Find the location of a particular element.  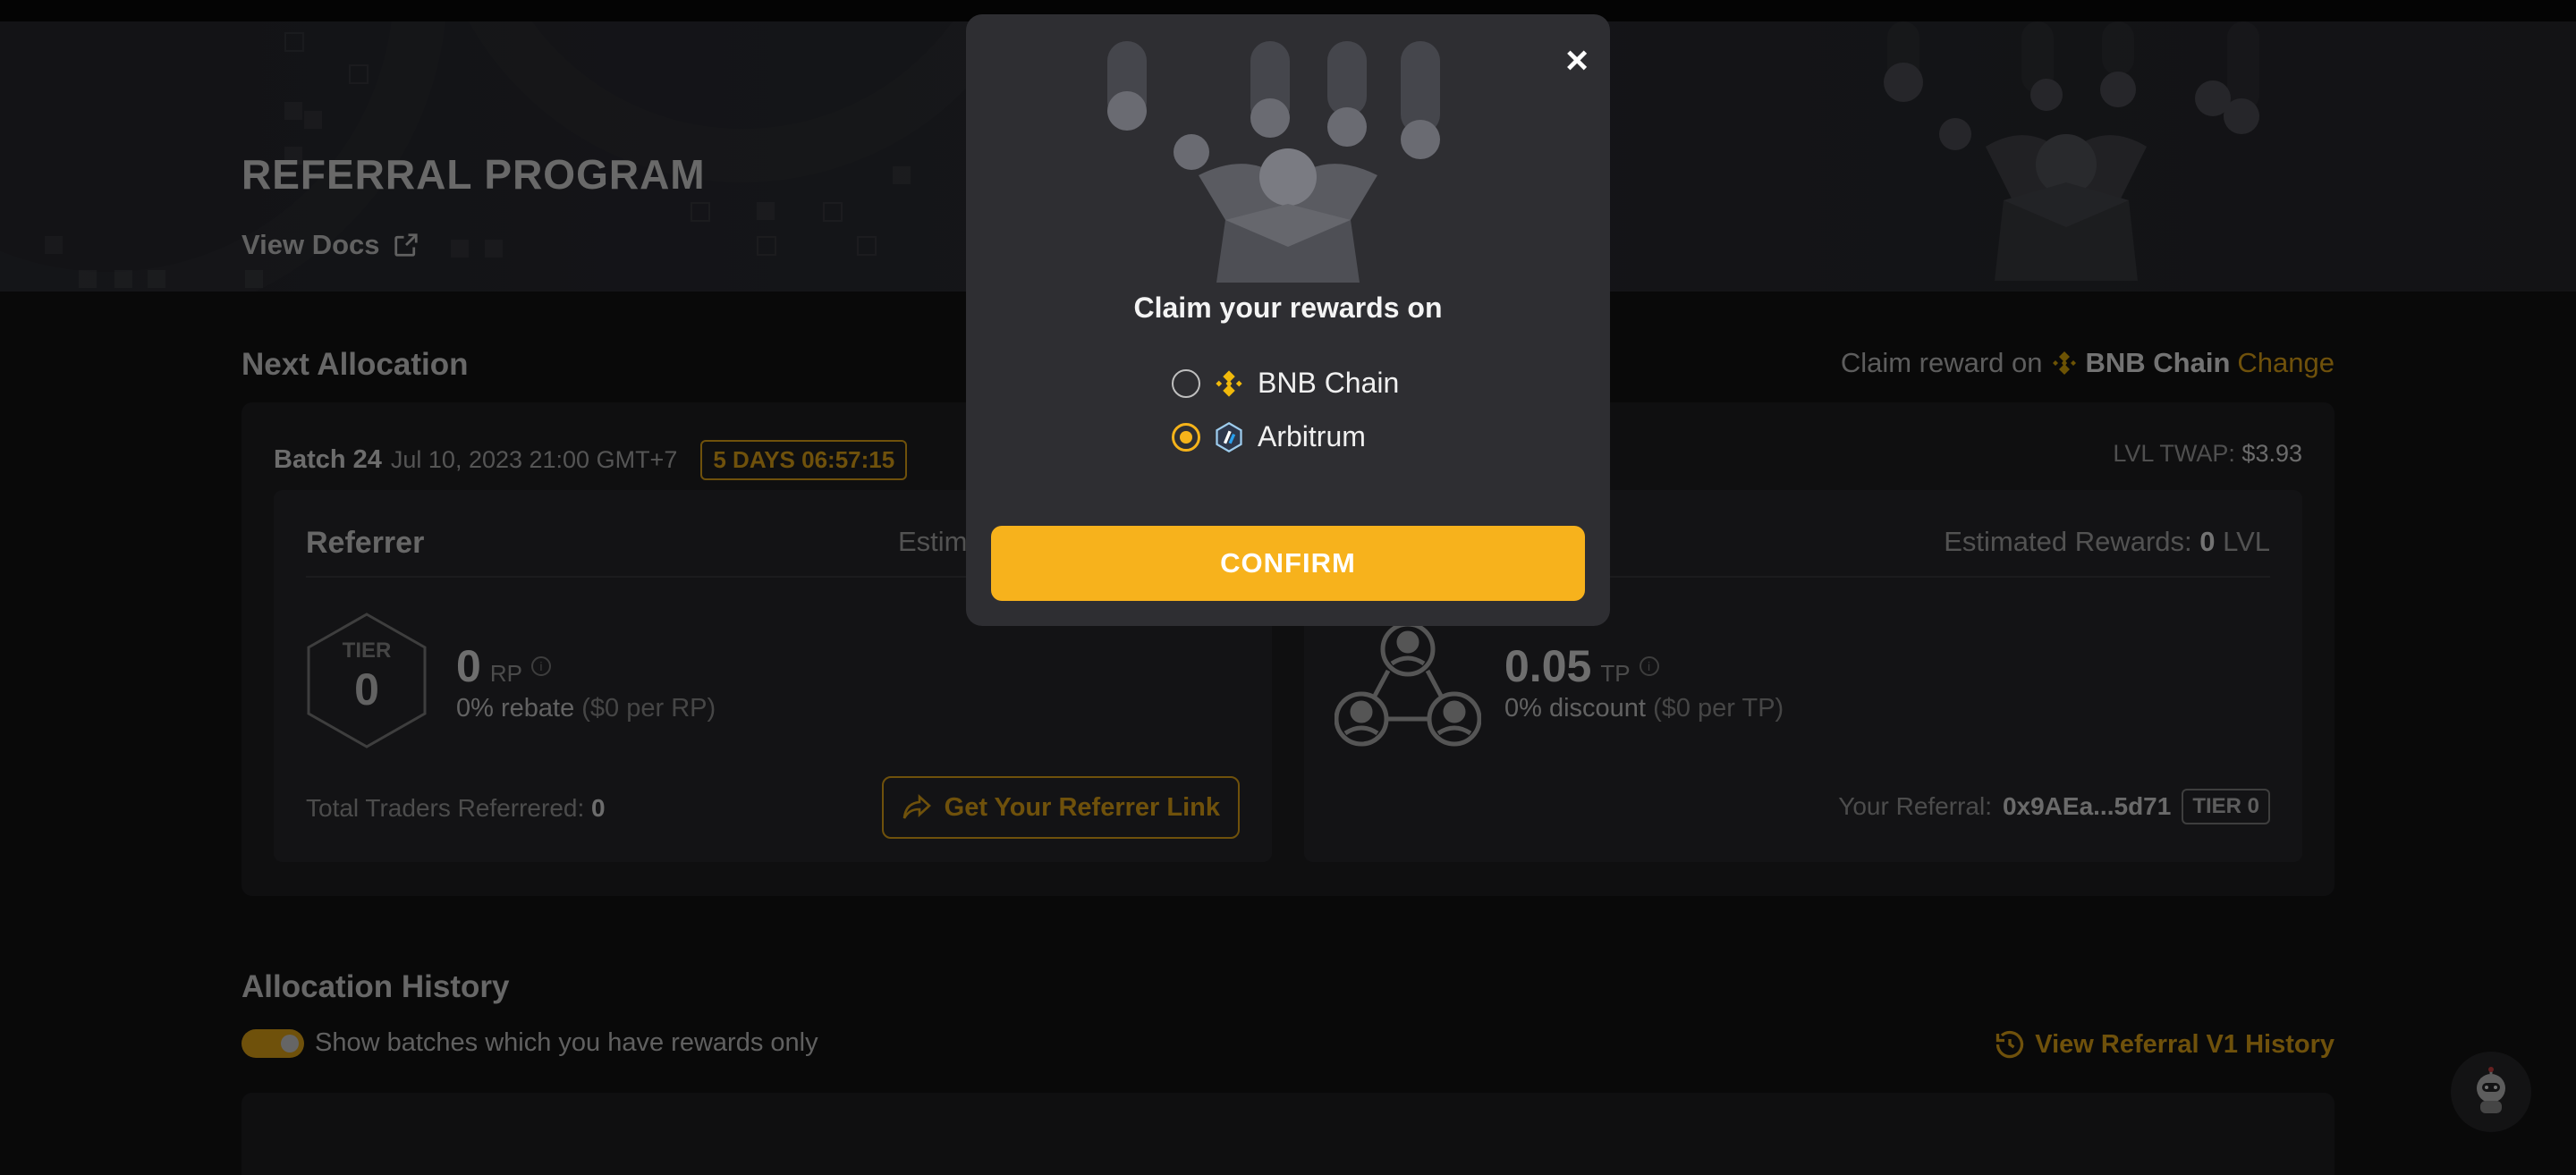

discount-detail: ($0 per TP) is located at coordinates (1718, 708).